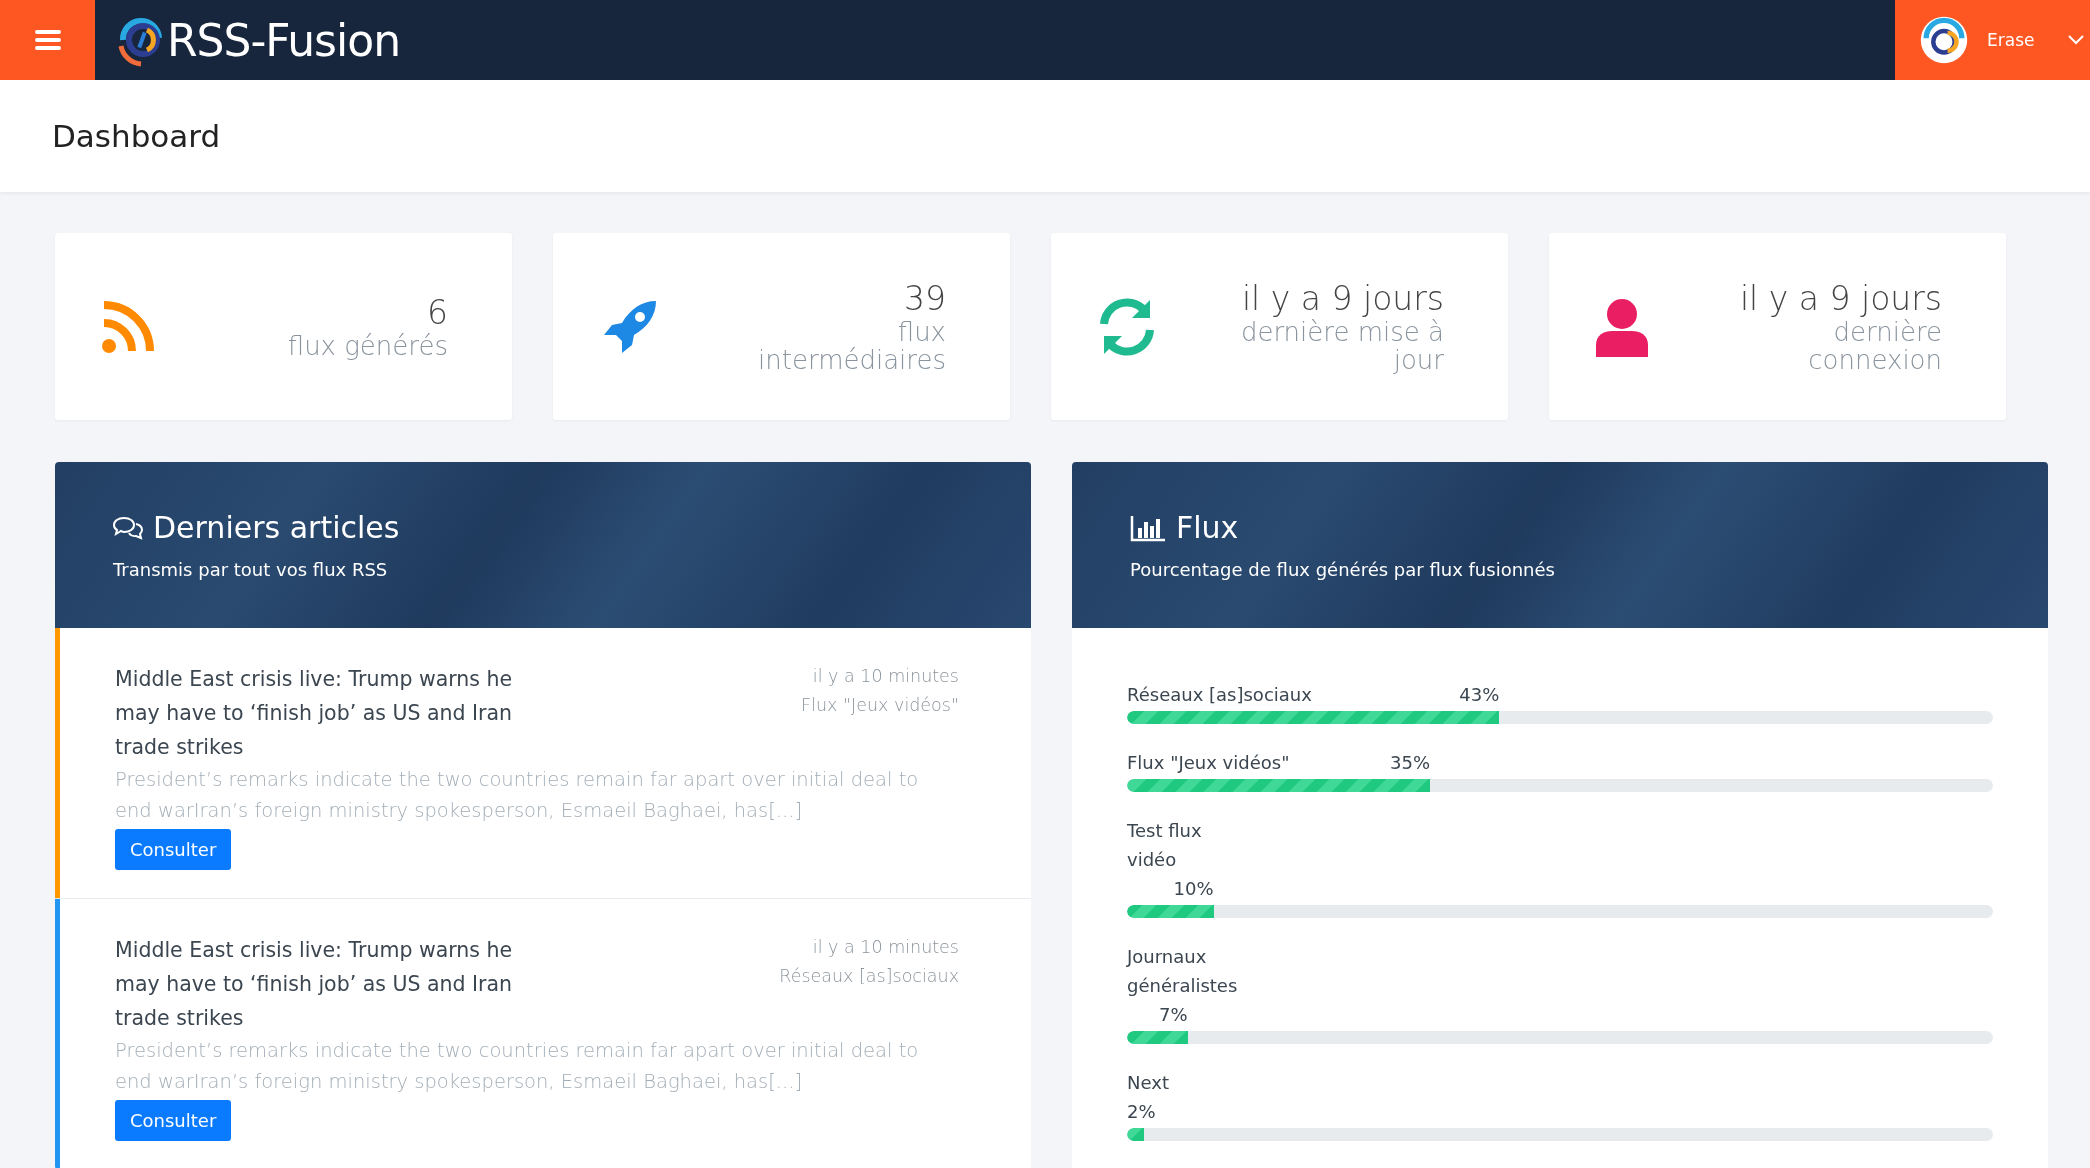 The width and height of the screenshot is (2090, 1168). Describe the element at coordinates (1182, 971) in the screenshot. I see `bar-label: Journaux généralistes` at that location.